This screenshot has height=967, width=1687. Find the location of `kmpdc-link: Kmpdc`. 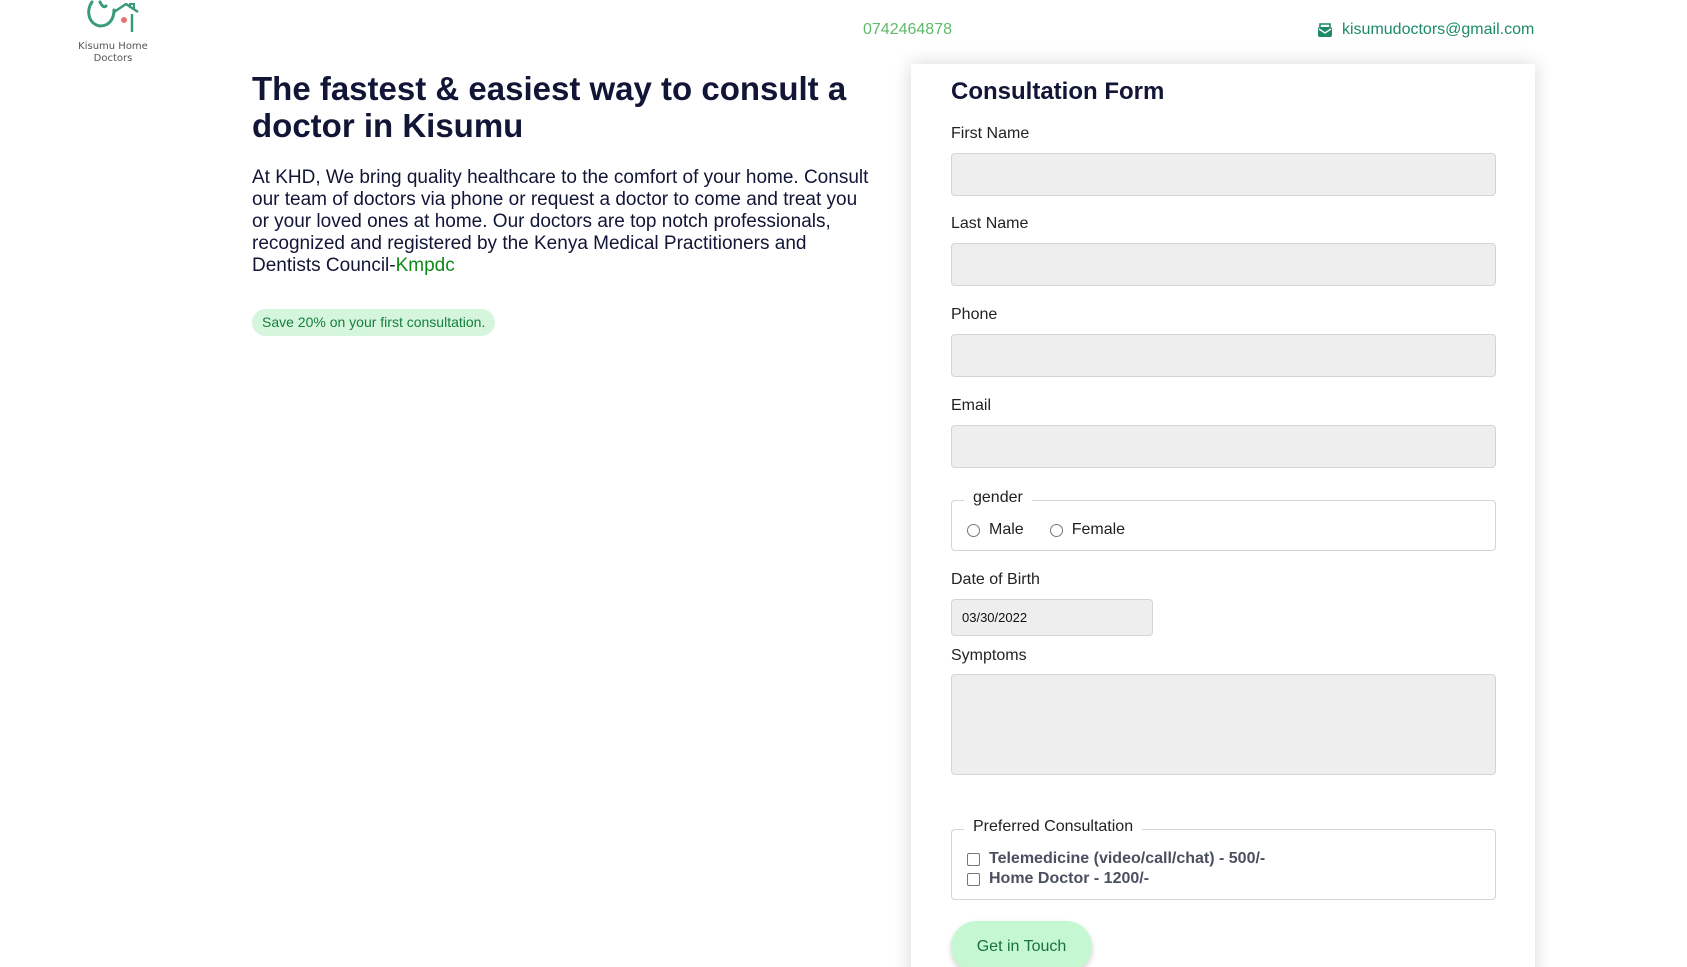

kmpdc-link: Kmpdc is located at coordinates (425, 265).